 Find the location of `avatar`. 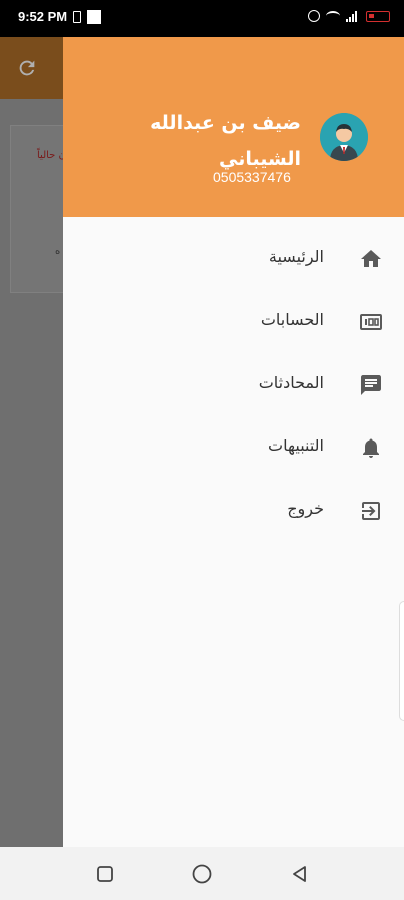

avatar is located at coordinates (344, 137).